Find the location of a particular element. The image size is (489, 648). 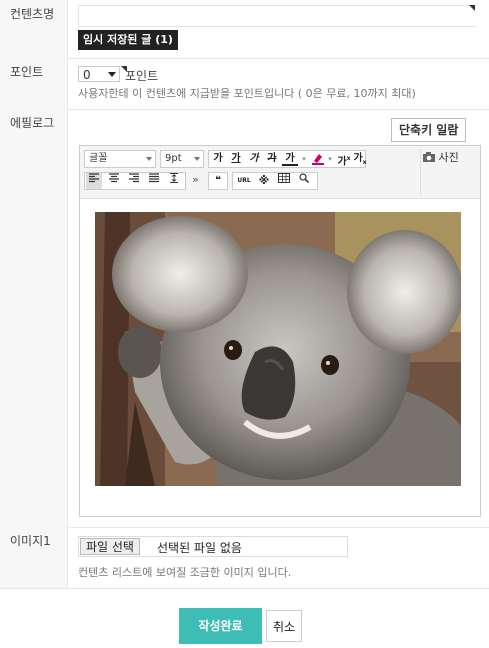

superscript-button: 가x is located at coordinates (344, 159).